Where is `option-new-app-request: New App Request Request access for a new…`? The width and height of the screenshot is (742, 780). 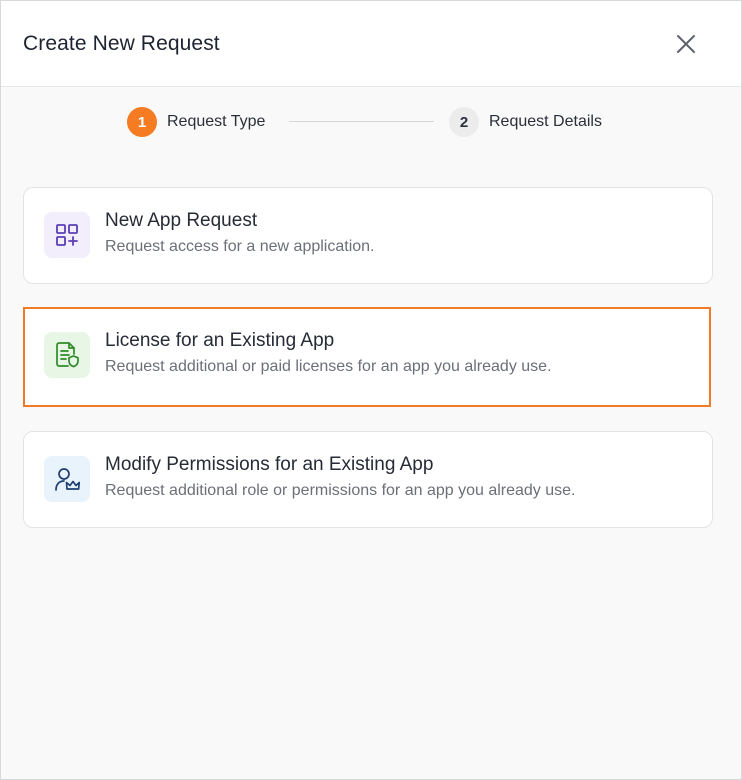 option-new-app-request: New App Request Request access for a new… is located at coordinates (368, 235).